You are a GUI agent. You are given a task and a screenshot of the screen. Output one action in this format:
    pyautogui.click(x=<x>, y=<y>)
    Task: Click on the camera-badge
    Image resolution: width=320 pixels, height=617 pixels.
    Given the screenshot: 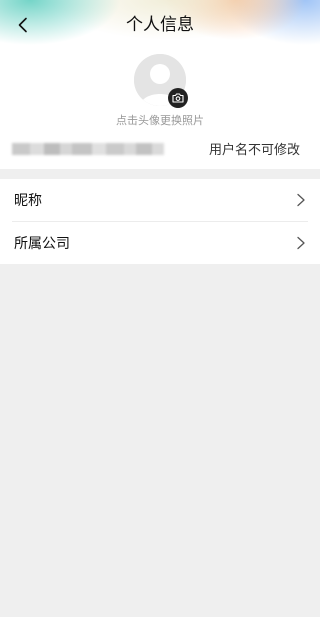 What is the action you would take?
    pyautogui.click(x=178, y=98)
    